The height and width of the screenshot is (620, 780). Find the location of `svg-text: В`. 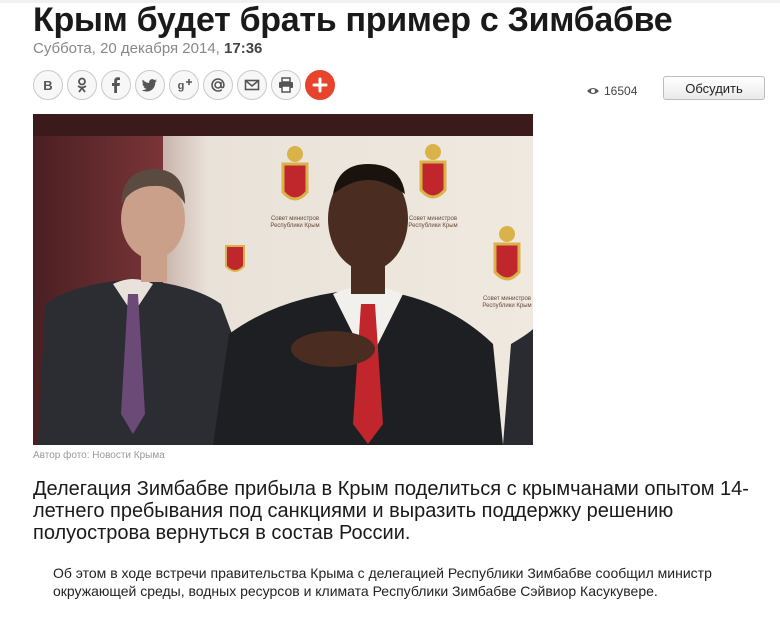

svg-text: В is located at coordinates (47, 85).